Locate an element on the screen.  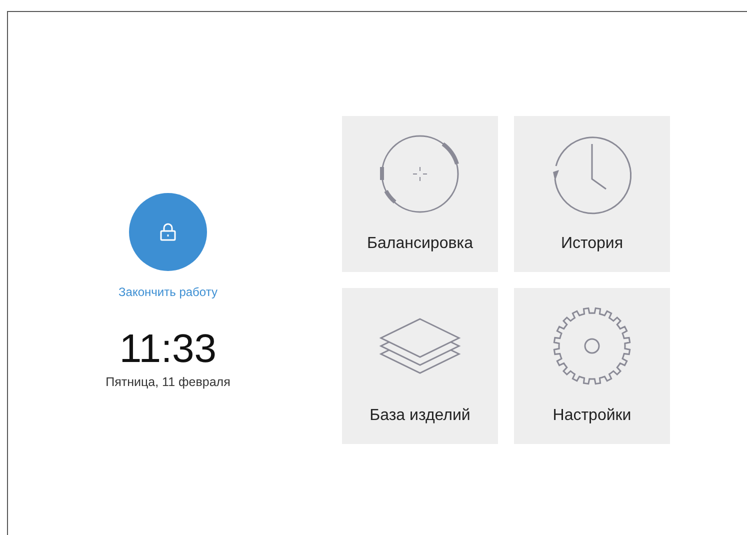
menu-tile: Балансировка is located at coordinates (420, 194).